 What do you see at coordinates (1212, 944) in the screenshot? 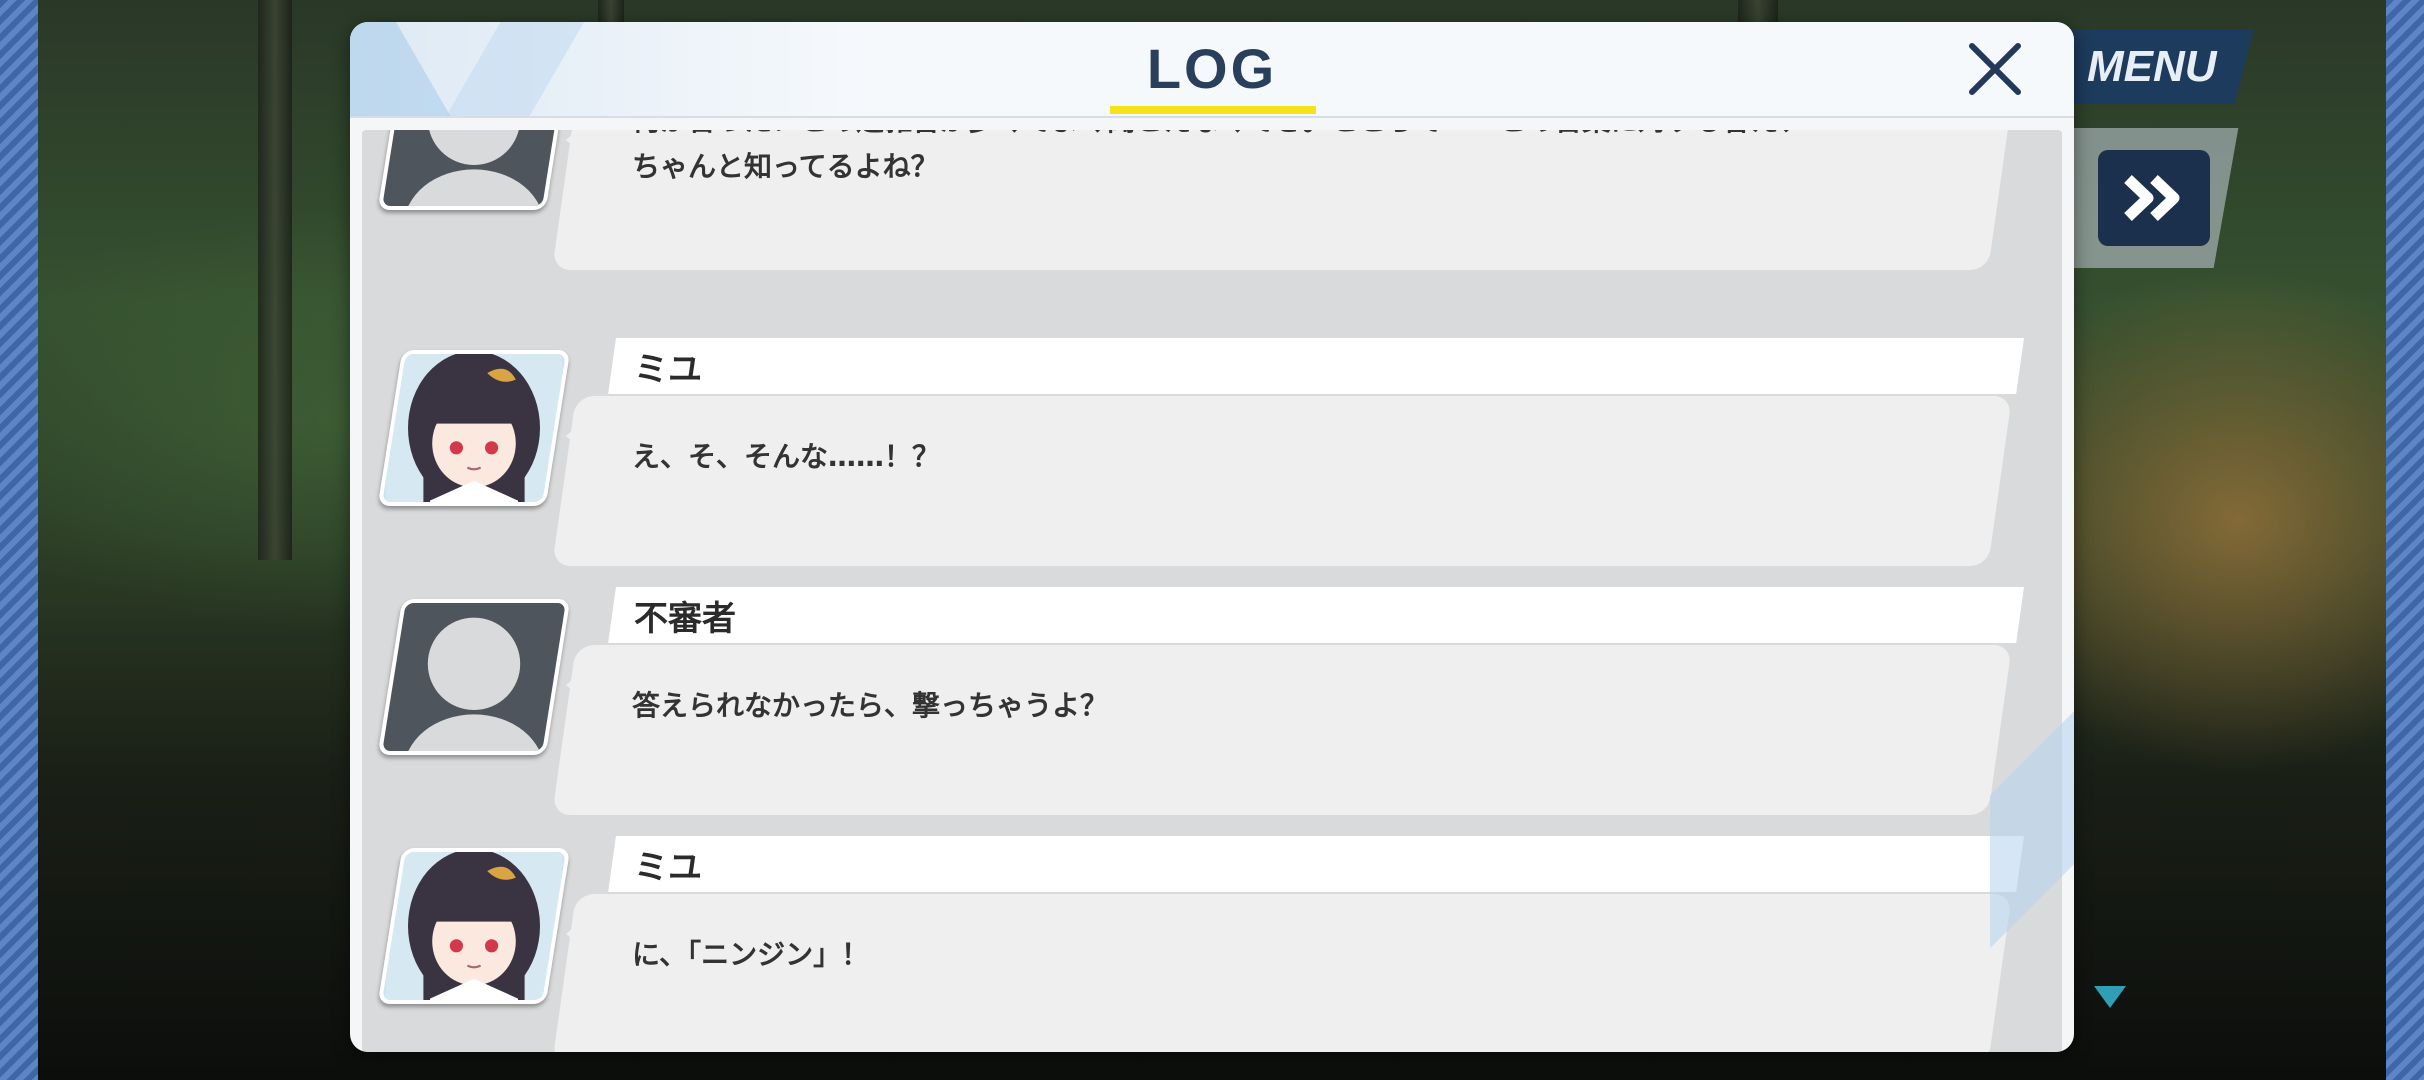
I see `log-entry: ミユ に、「ニンジン」！` at bounding box center [1212, 944].